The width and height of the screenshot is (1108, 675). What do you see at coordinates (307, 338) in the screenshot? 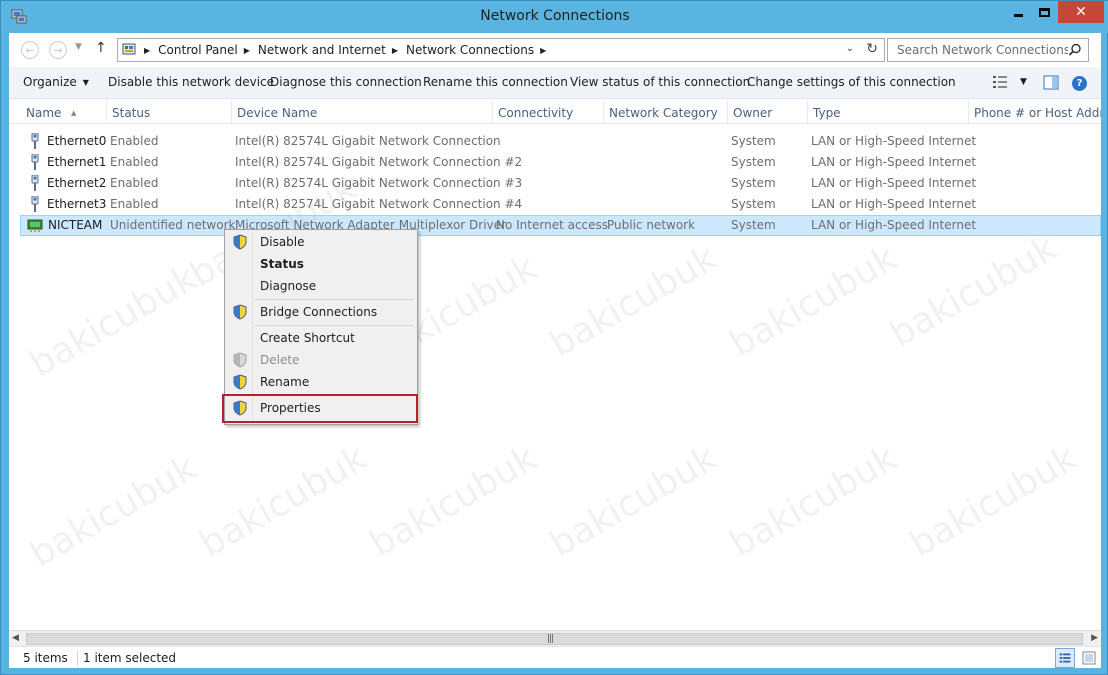
I see `menu-item-label: Create Shortcut` at bounding box center [307, 338].